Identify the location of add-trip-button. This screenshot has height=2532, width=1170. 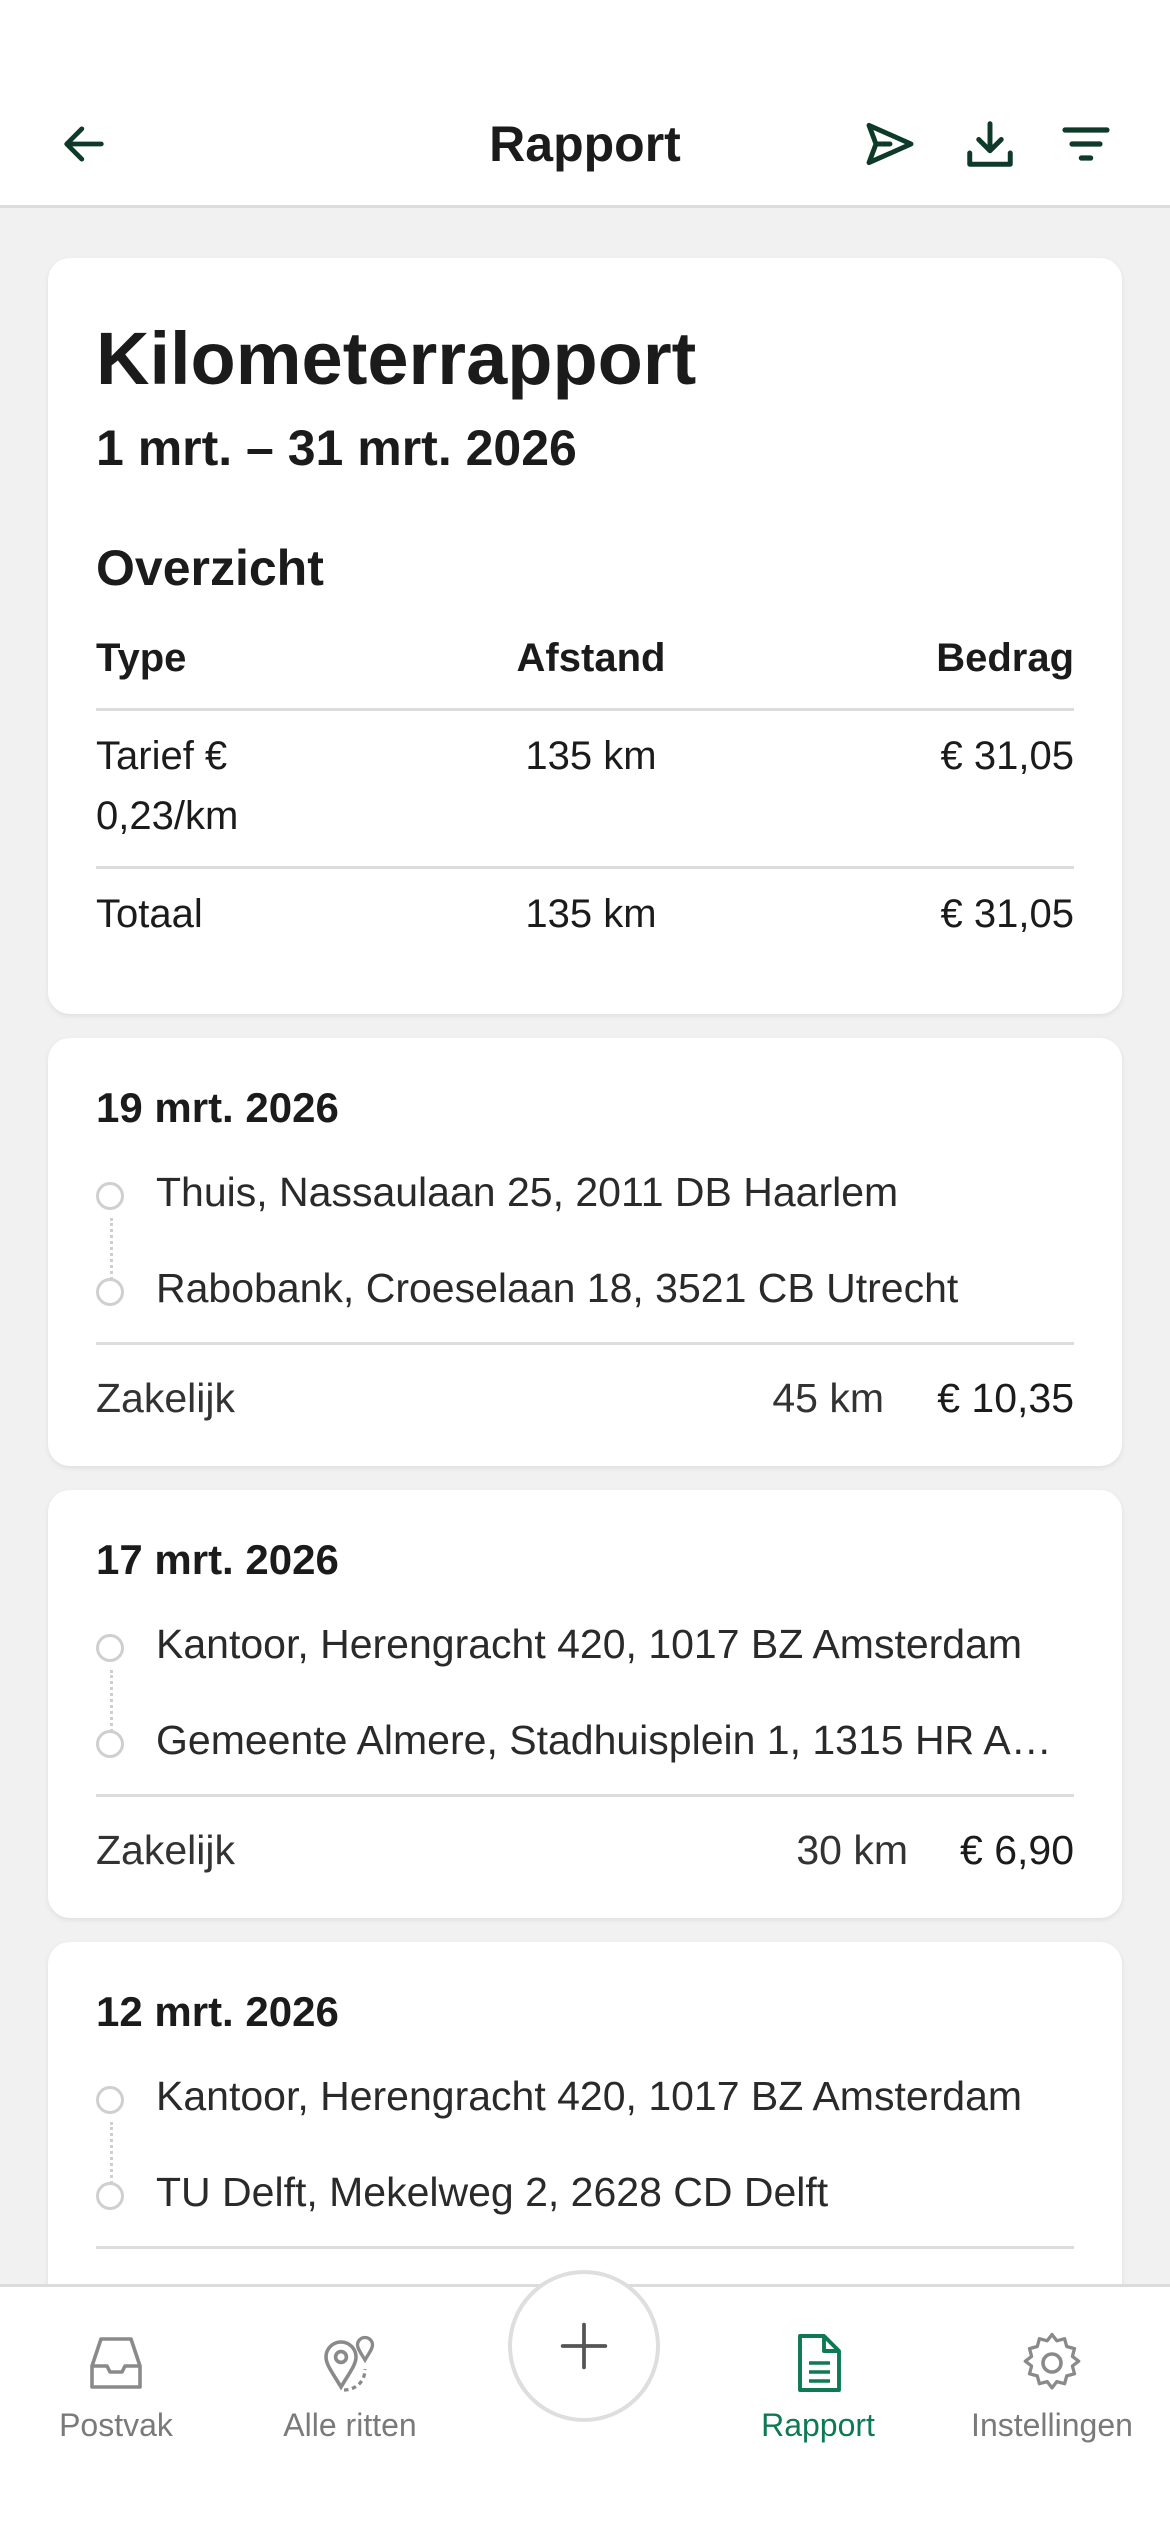
(584, 2346).